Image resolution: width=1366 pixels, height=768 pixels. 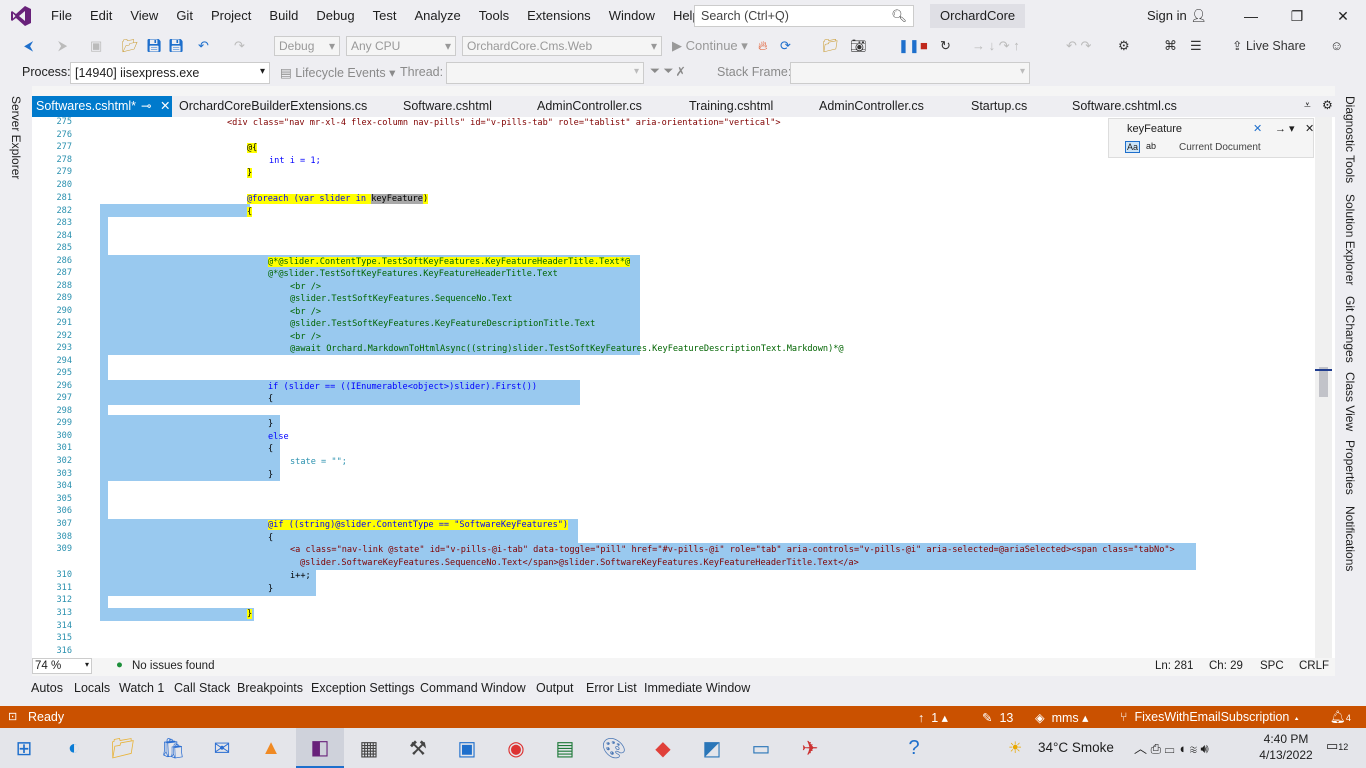 I want to click on solution-explorer-tab: Solution Explorer, so click(x=1350, y=239).